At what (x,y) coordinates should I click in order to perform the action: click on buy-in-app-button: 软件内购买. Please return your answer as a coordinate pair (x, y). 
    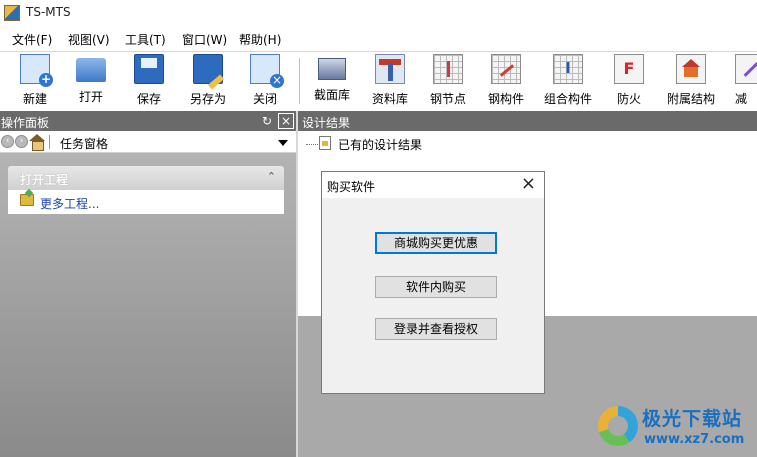
    Looking at the image, I should click on (436, 287).